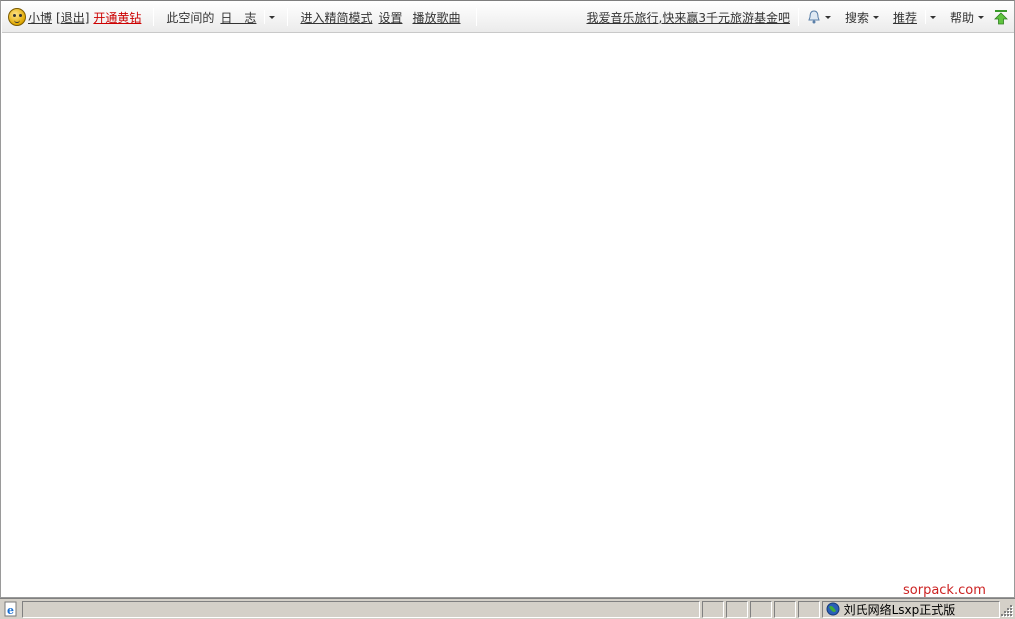 The height and width of the screenshot is (619, 1015). I want to click on globe-icon, so click(833, 609).